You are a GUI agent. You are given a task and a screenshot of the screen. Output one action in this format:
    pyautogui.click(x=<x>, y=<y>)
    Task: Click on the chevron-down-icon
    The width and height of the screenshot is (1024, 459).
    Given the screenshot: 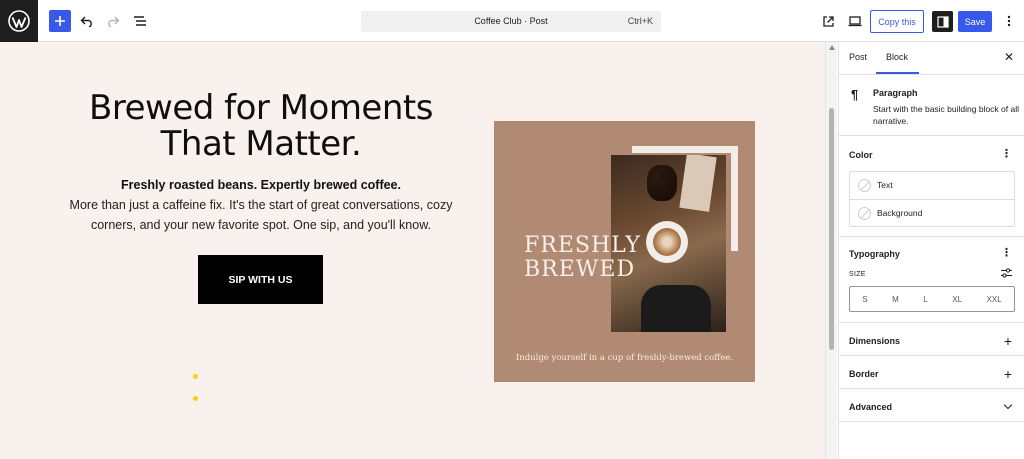 What is the action you would take?
    pyautogui.click(x=1008, y=405)
    